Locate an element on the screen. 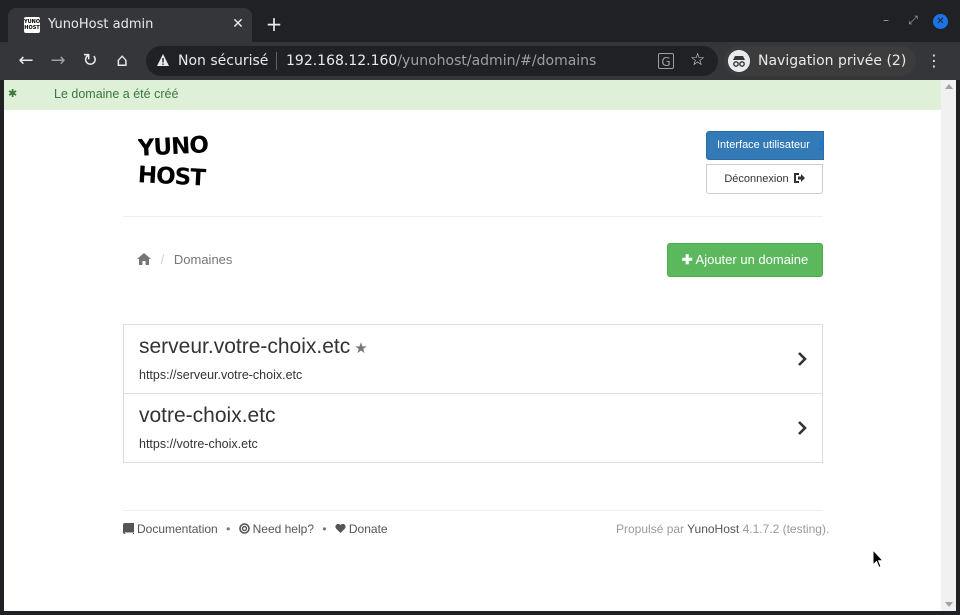  footer-divider is located at coordinates (473, 510).